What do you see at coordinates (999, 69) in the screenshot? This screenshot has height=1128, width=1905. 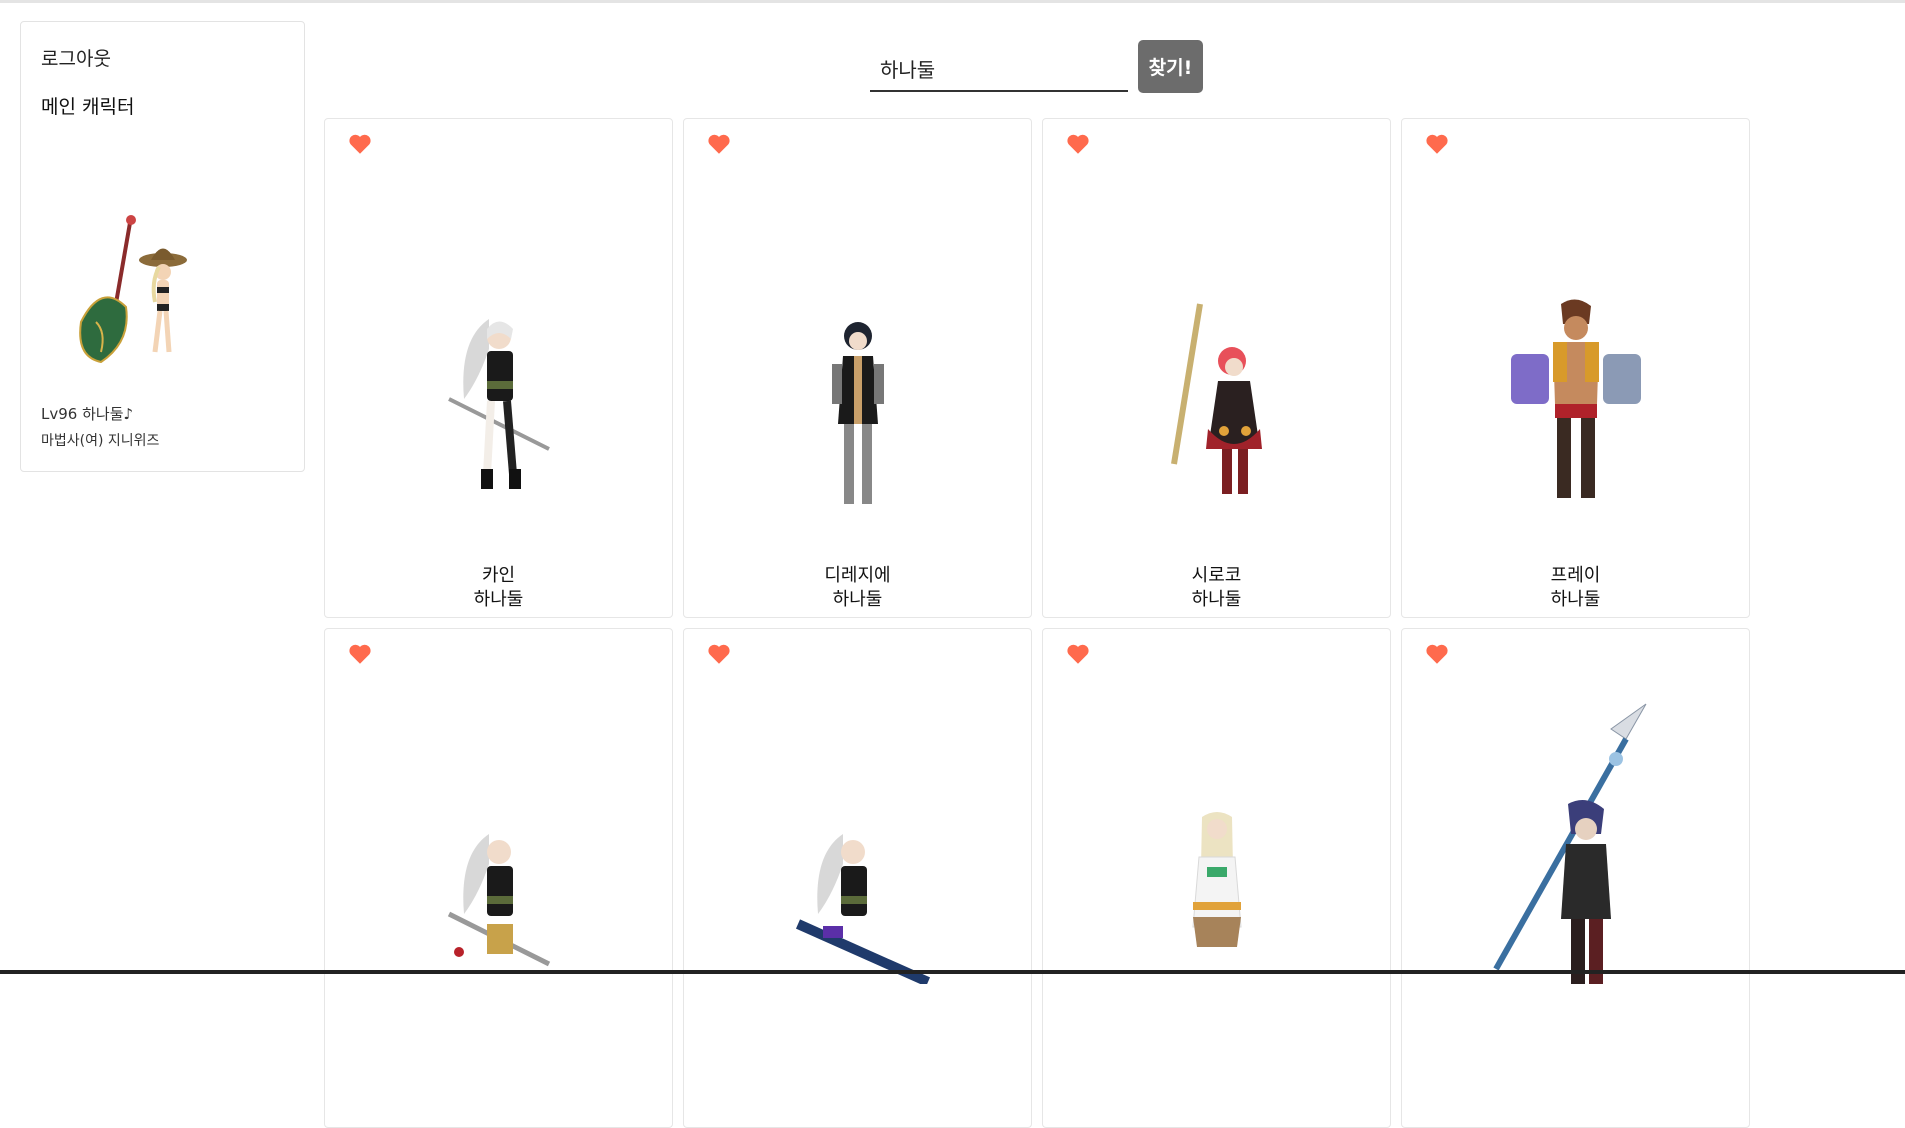 I see `search-input` at bounding box center [999, 69].